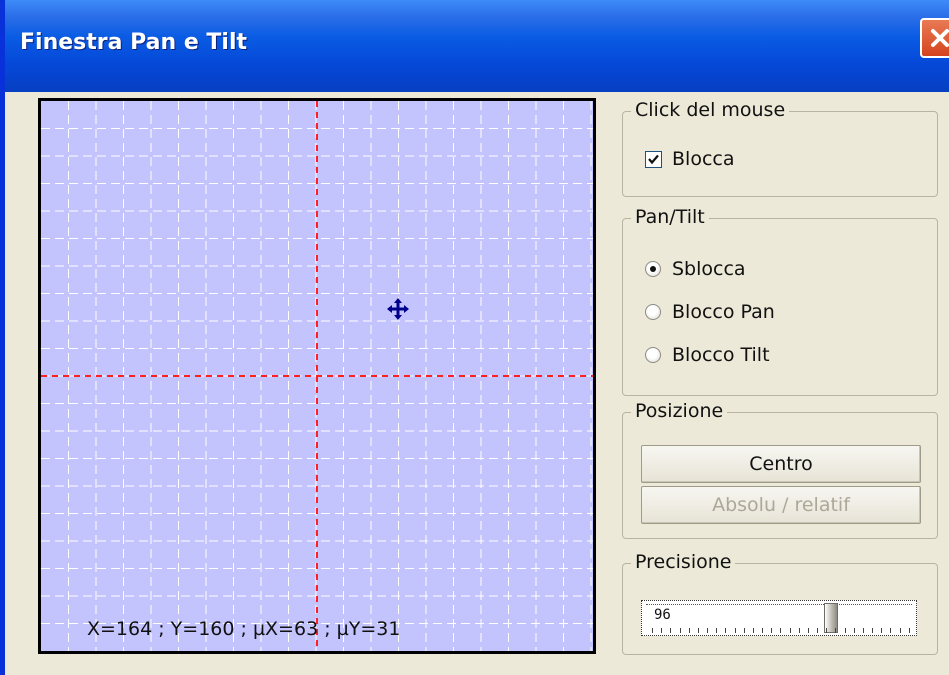 The width and height of the screenshot is (949, 675). I want to click on mouse-click-group-title: Click del mouse, so click(710, 110).